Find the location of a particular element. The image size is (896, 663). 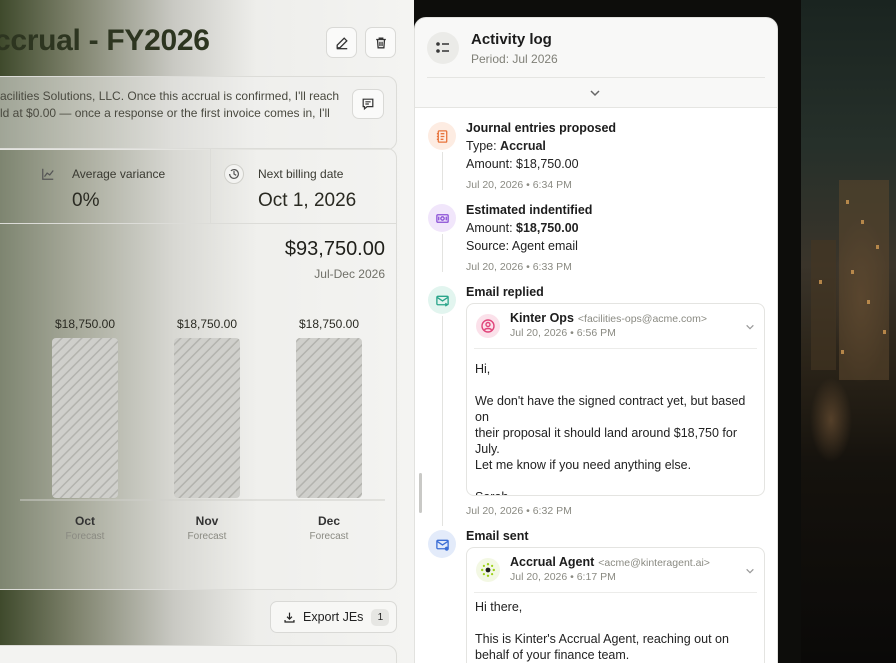

pencil-icon is located at coordinates (342, 42).